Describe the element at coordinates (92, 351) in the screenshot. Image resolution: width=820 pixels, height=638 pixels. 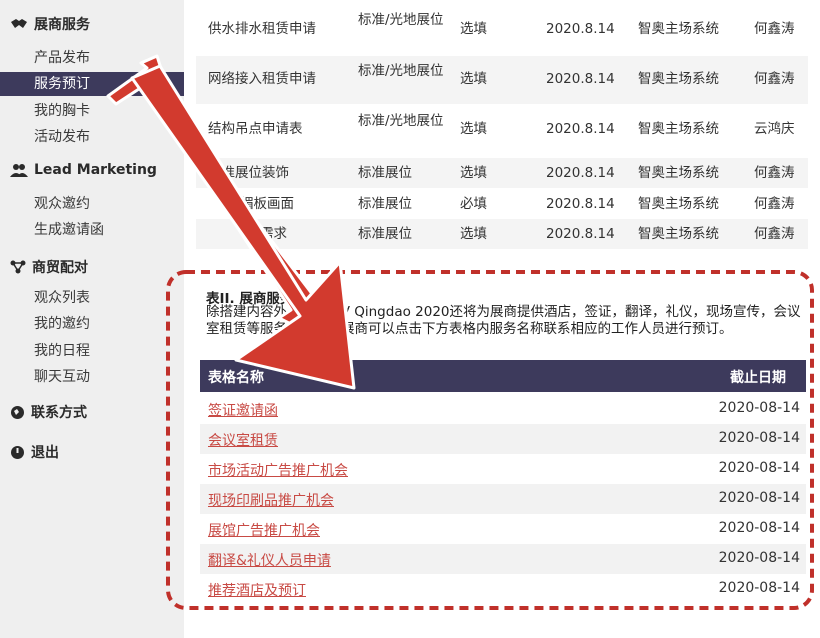
I see `sidebar-item-my-schedule: 我的日程` at that location.